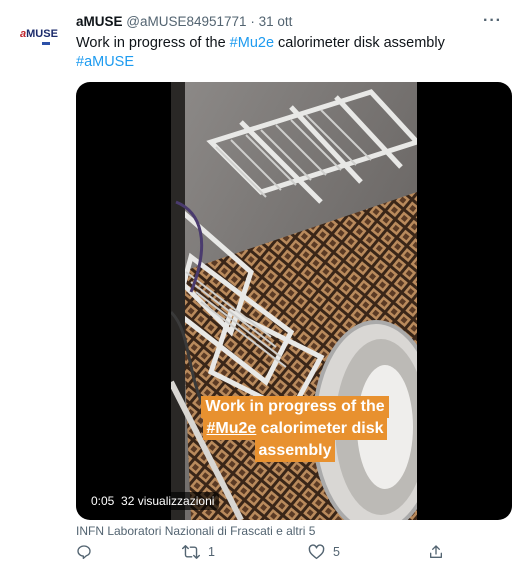 Image resolution: width=518 pixels, height=564 pixels. I want to click on share-button, so click(436, 552).